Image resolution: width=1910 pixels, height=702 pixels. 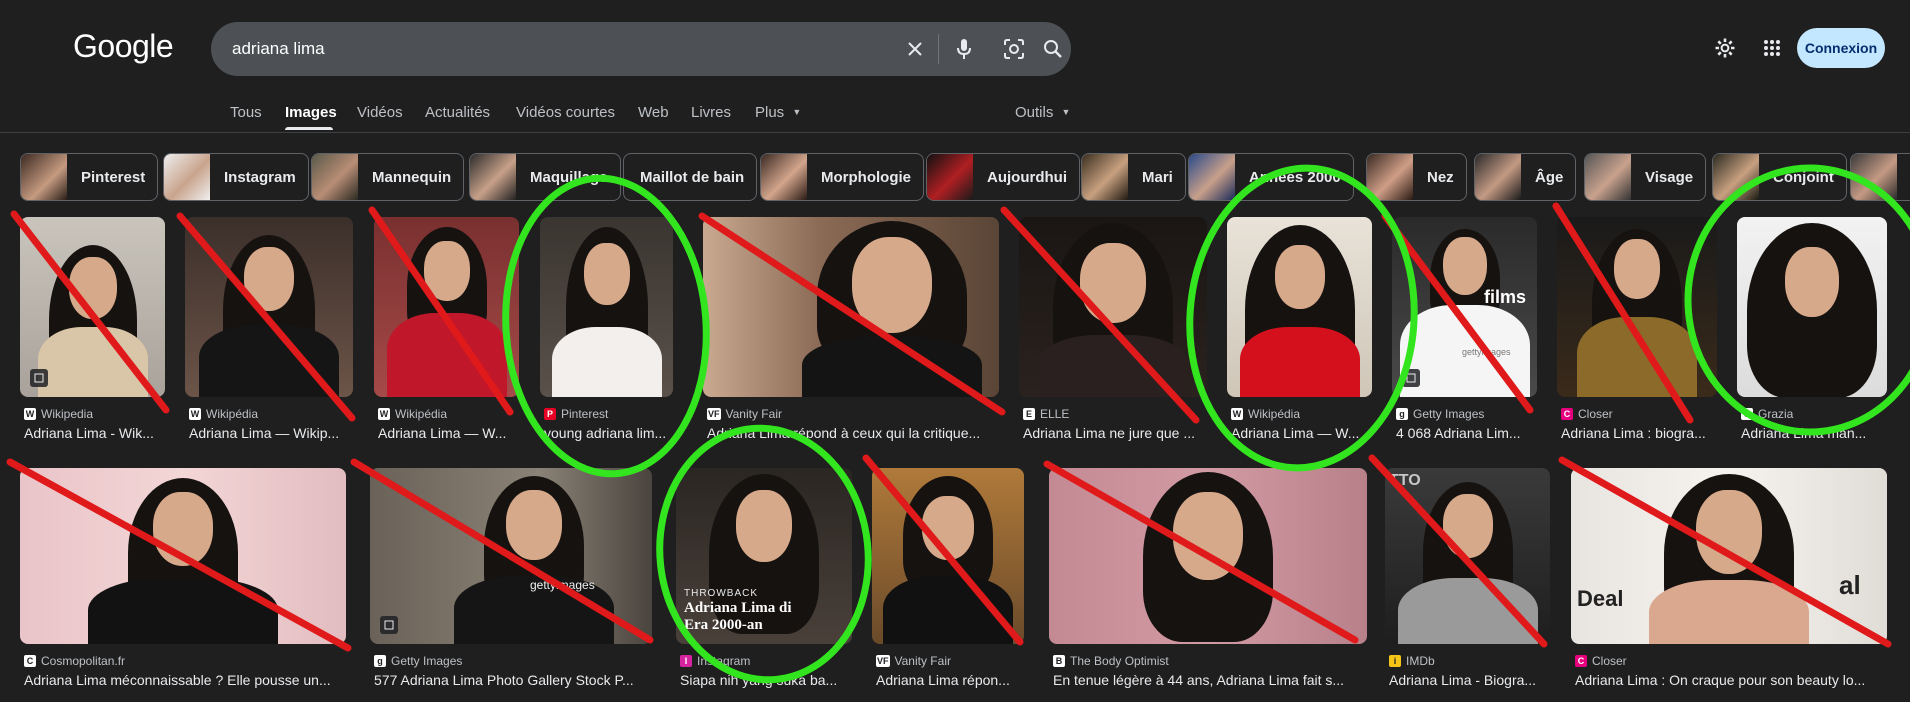 I want to click on backdrop-text: Deal, so click(x=1600, y=598).